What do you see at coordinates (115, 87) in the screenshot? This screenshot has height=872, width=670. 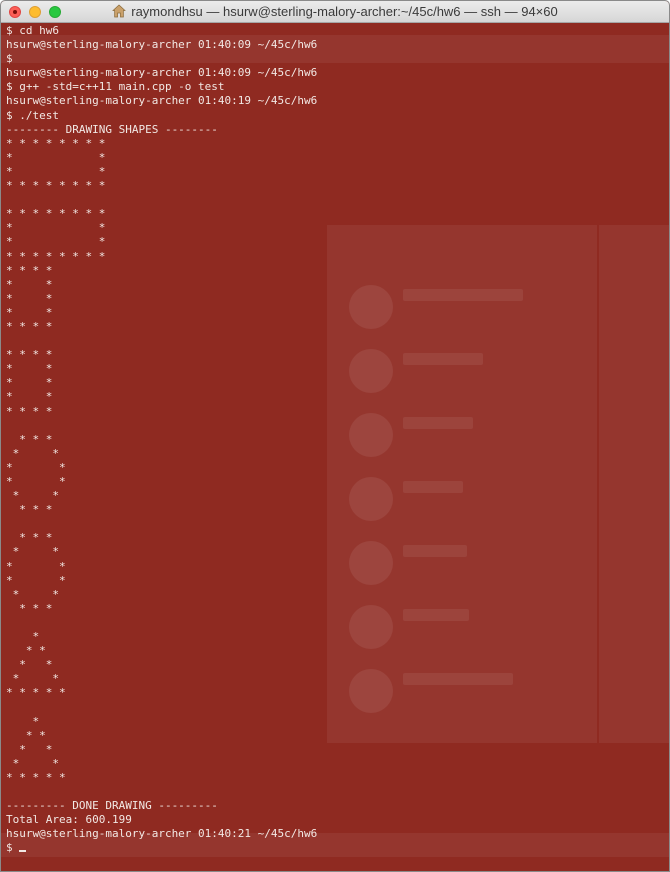 I see `terminal-line: $ g++ -std=c++11 main.cpp -o test` at bounding box center [115, 87].